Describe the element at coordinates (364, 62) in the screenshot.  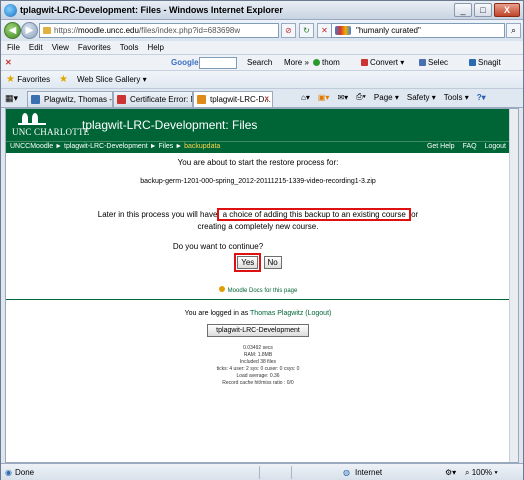
I see `pdf-icon` at that location.